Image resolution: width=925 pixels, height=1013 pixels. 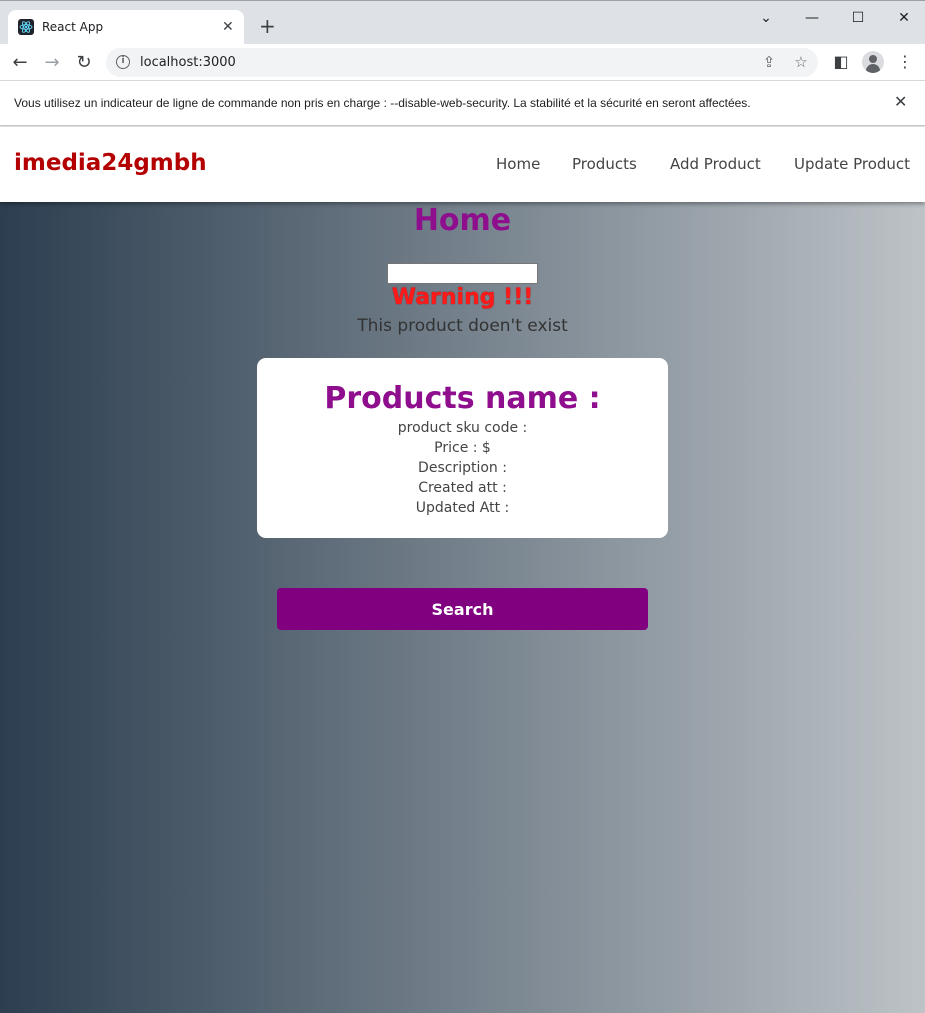 I want to click on kebab-menu-icon: ⋮, so click(x=905, y=62).